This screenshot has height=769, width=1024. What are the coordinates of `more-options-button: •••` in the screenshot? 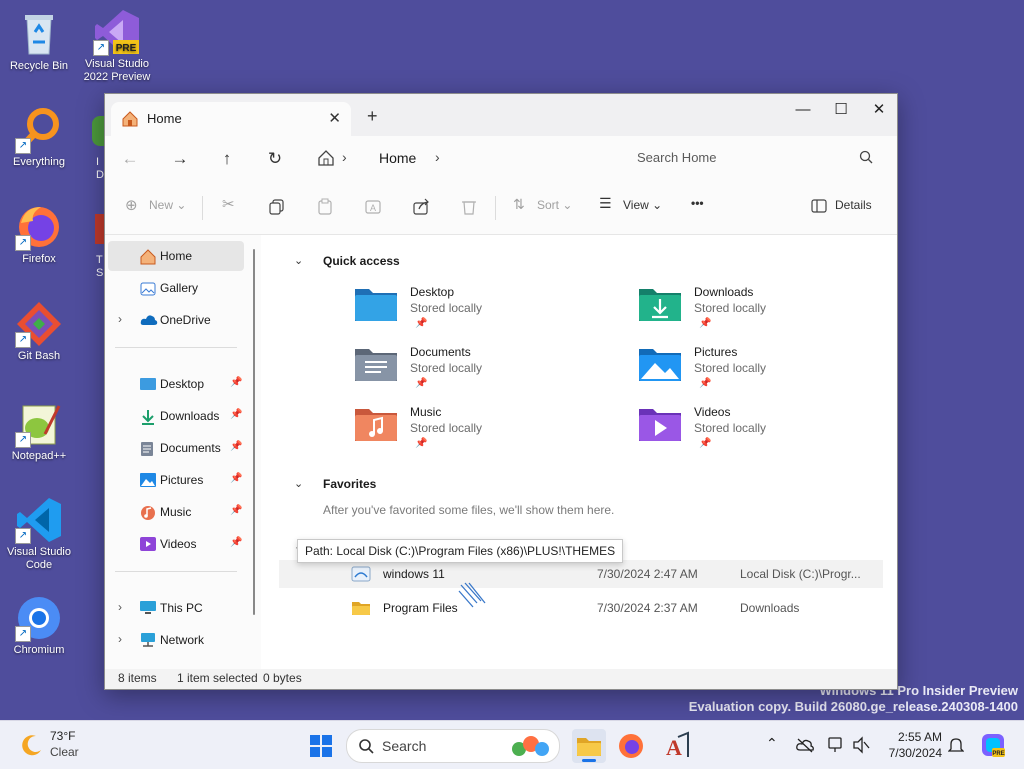 It's located at (697, 203).